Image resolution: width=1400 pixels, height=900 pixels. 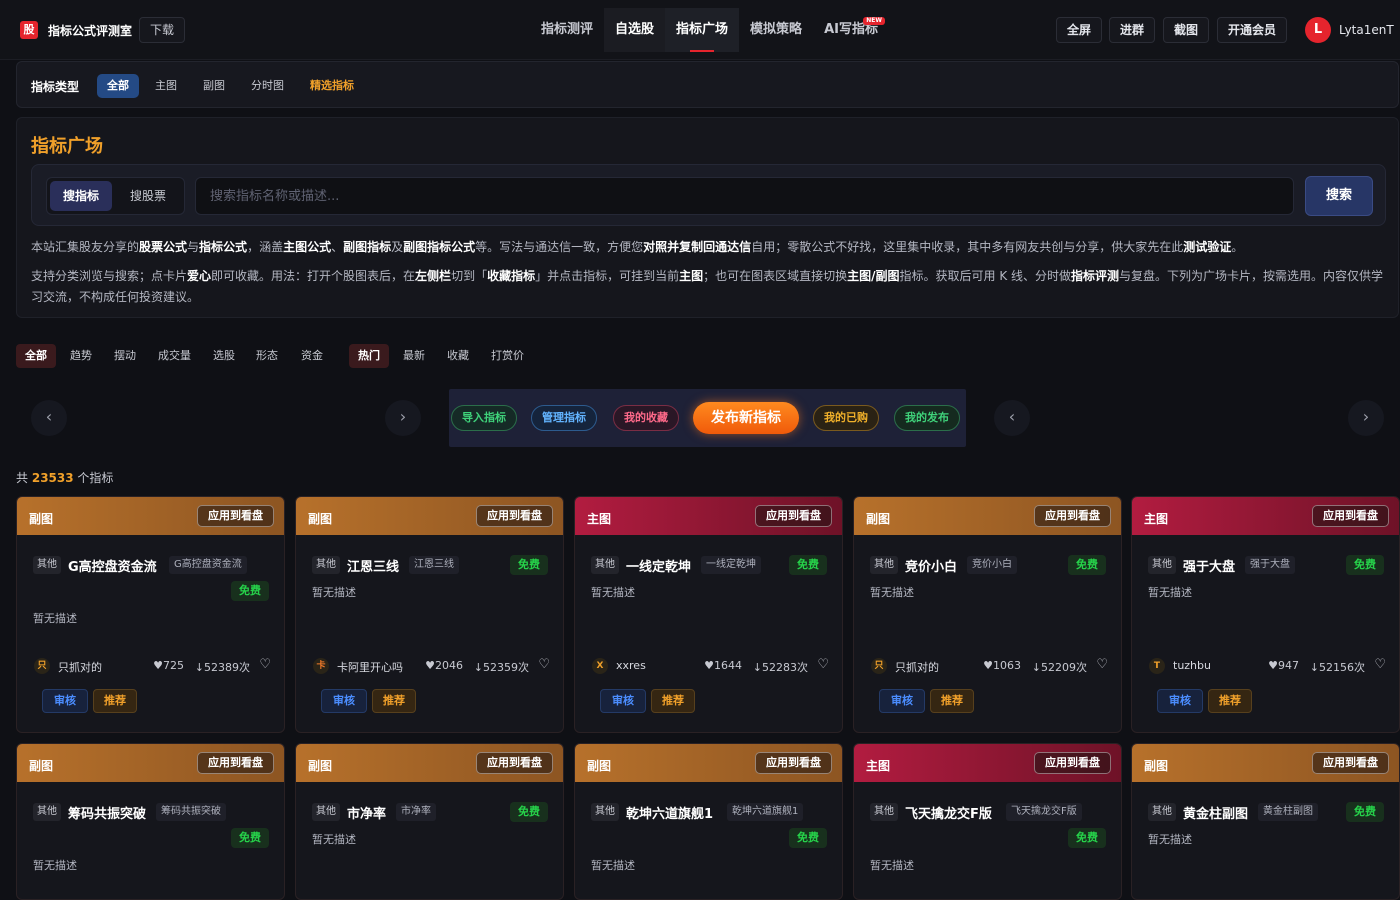 What do you see at coordinates (635, 30) in the screenshot?
I see `nav-item-watchlist: 自选股` at bounding box center [635, 30].